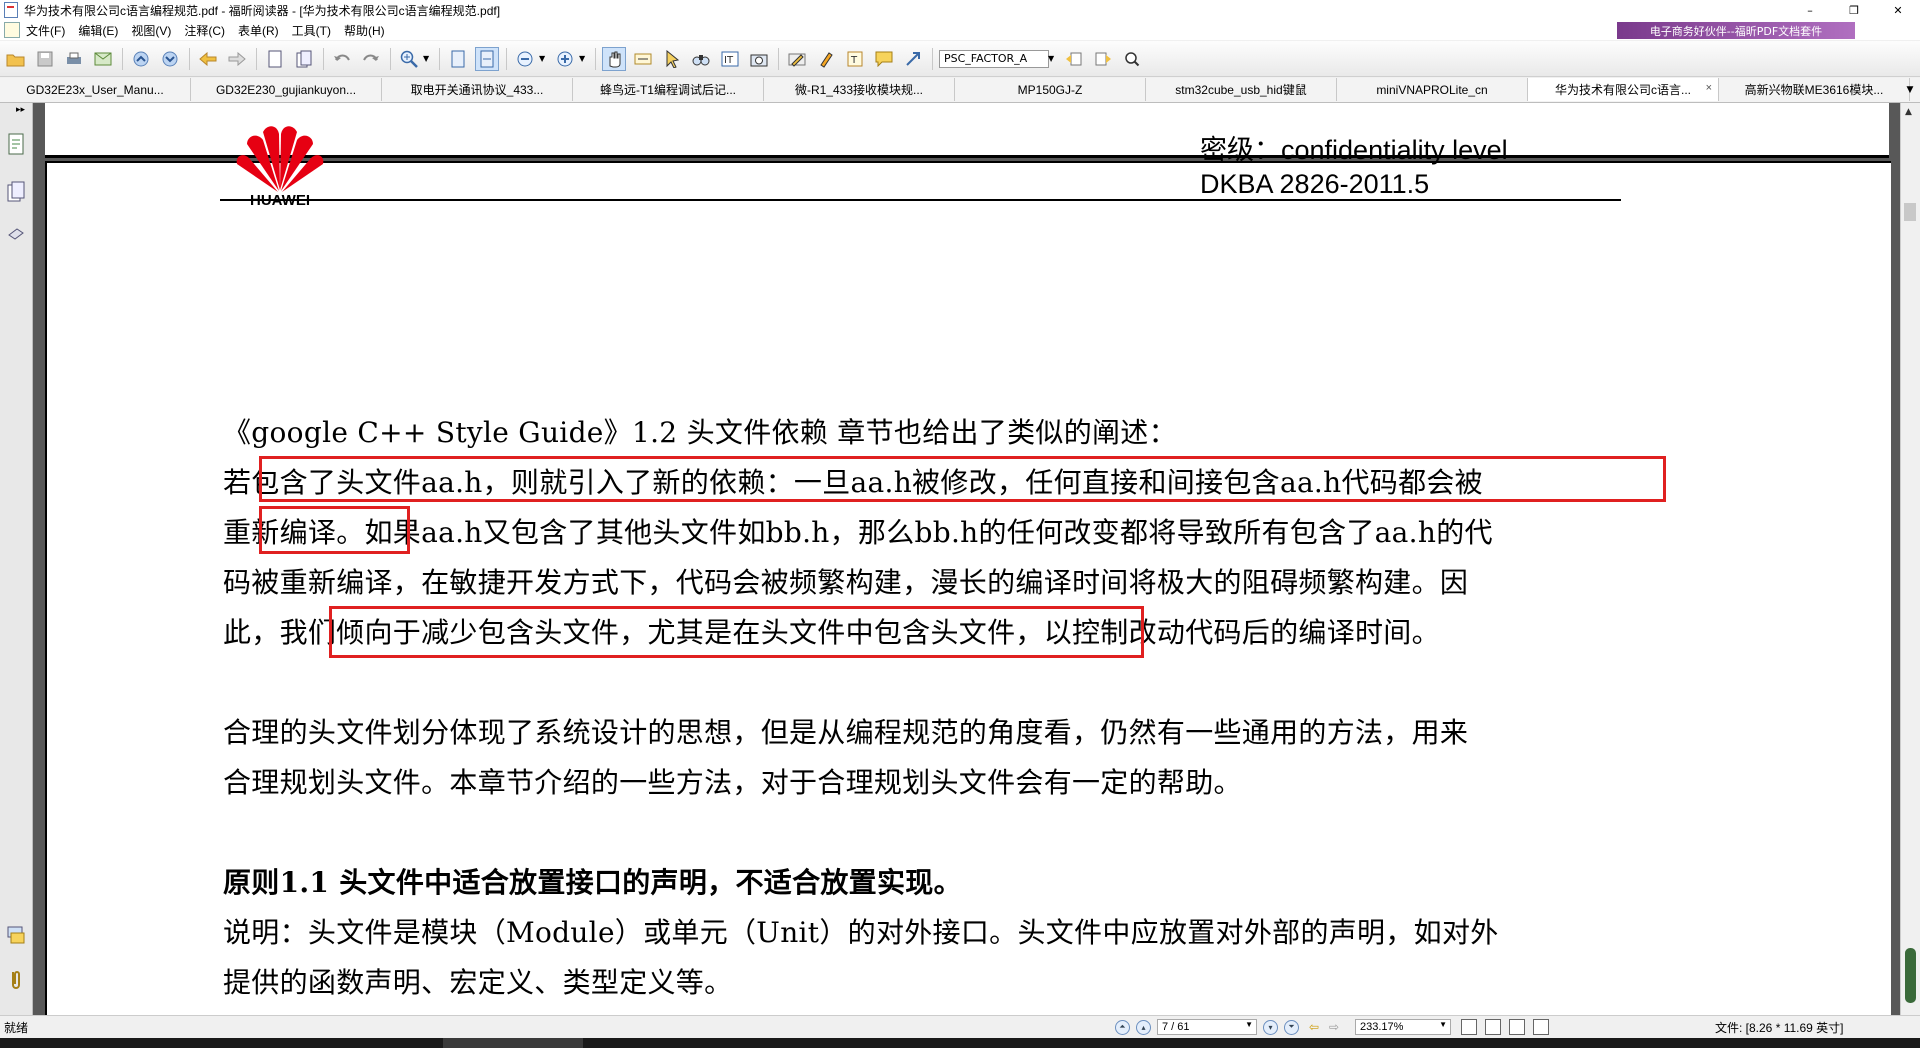  Describe the element at coordinates (1541, 1027) in the screenshot. I see `continuous-facing-mode-icon` at that location.